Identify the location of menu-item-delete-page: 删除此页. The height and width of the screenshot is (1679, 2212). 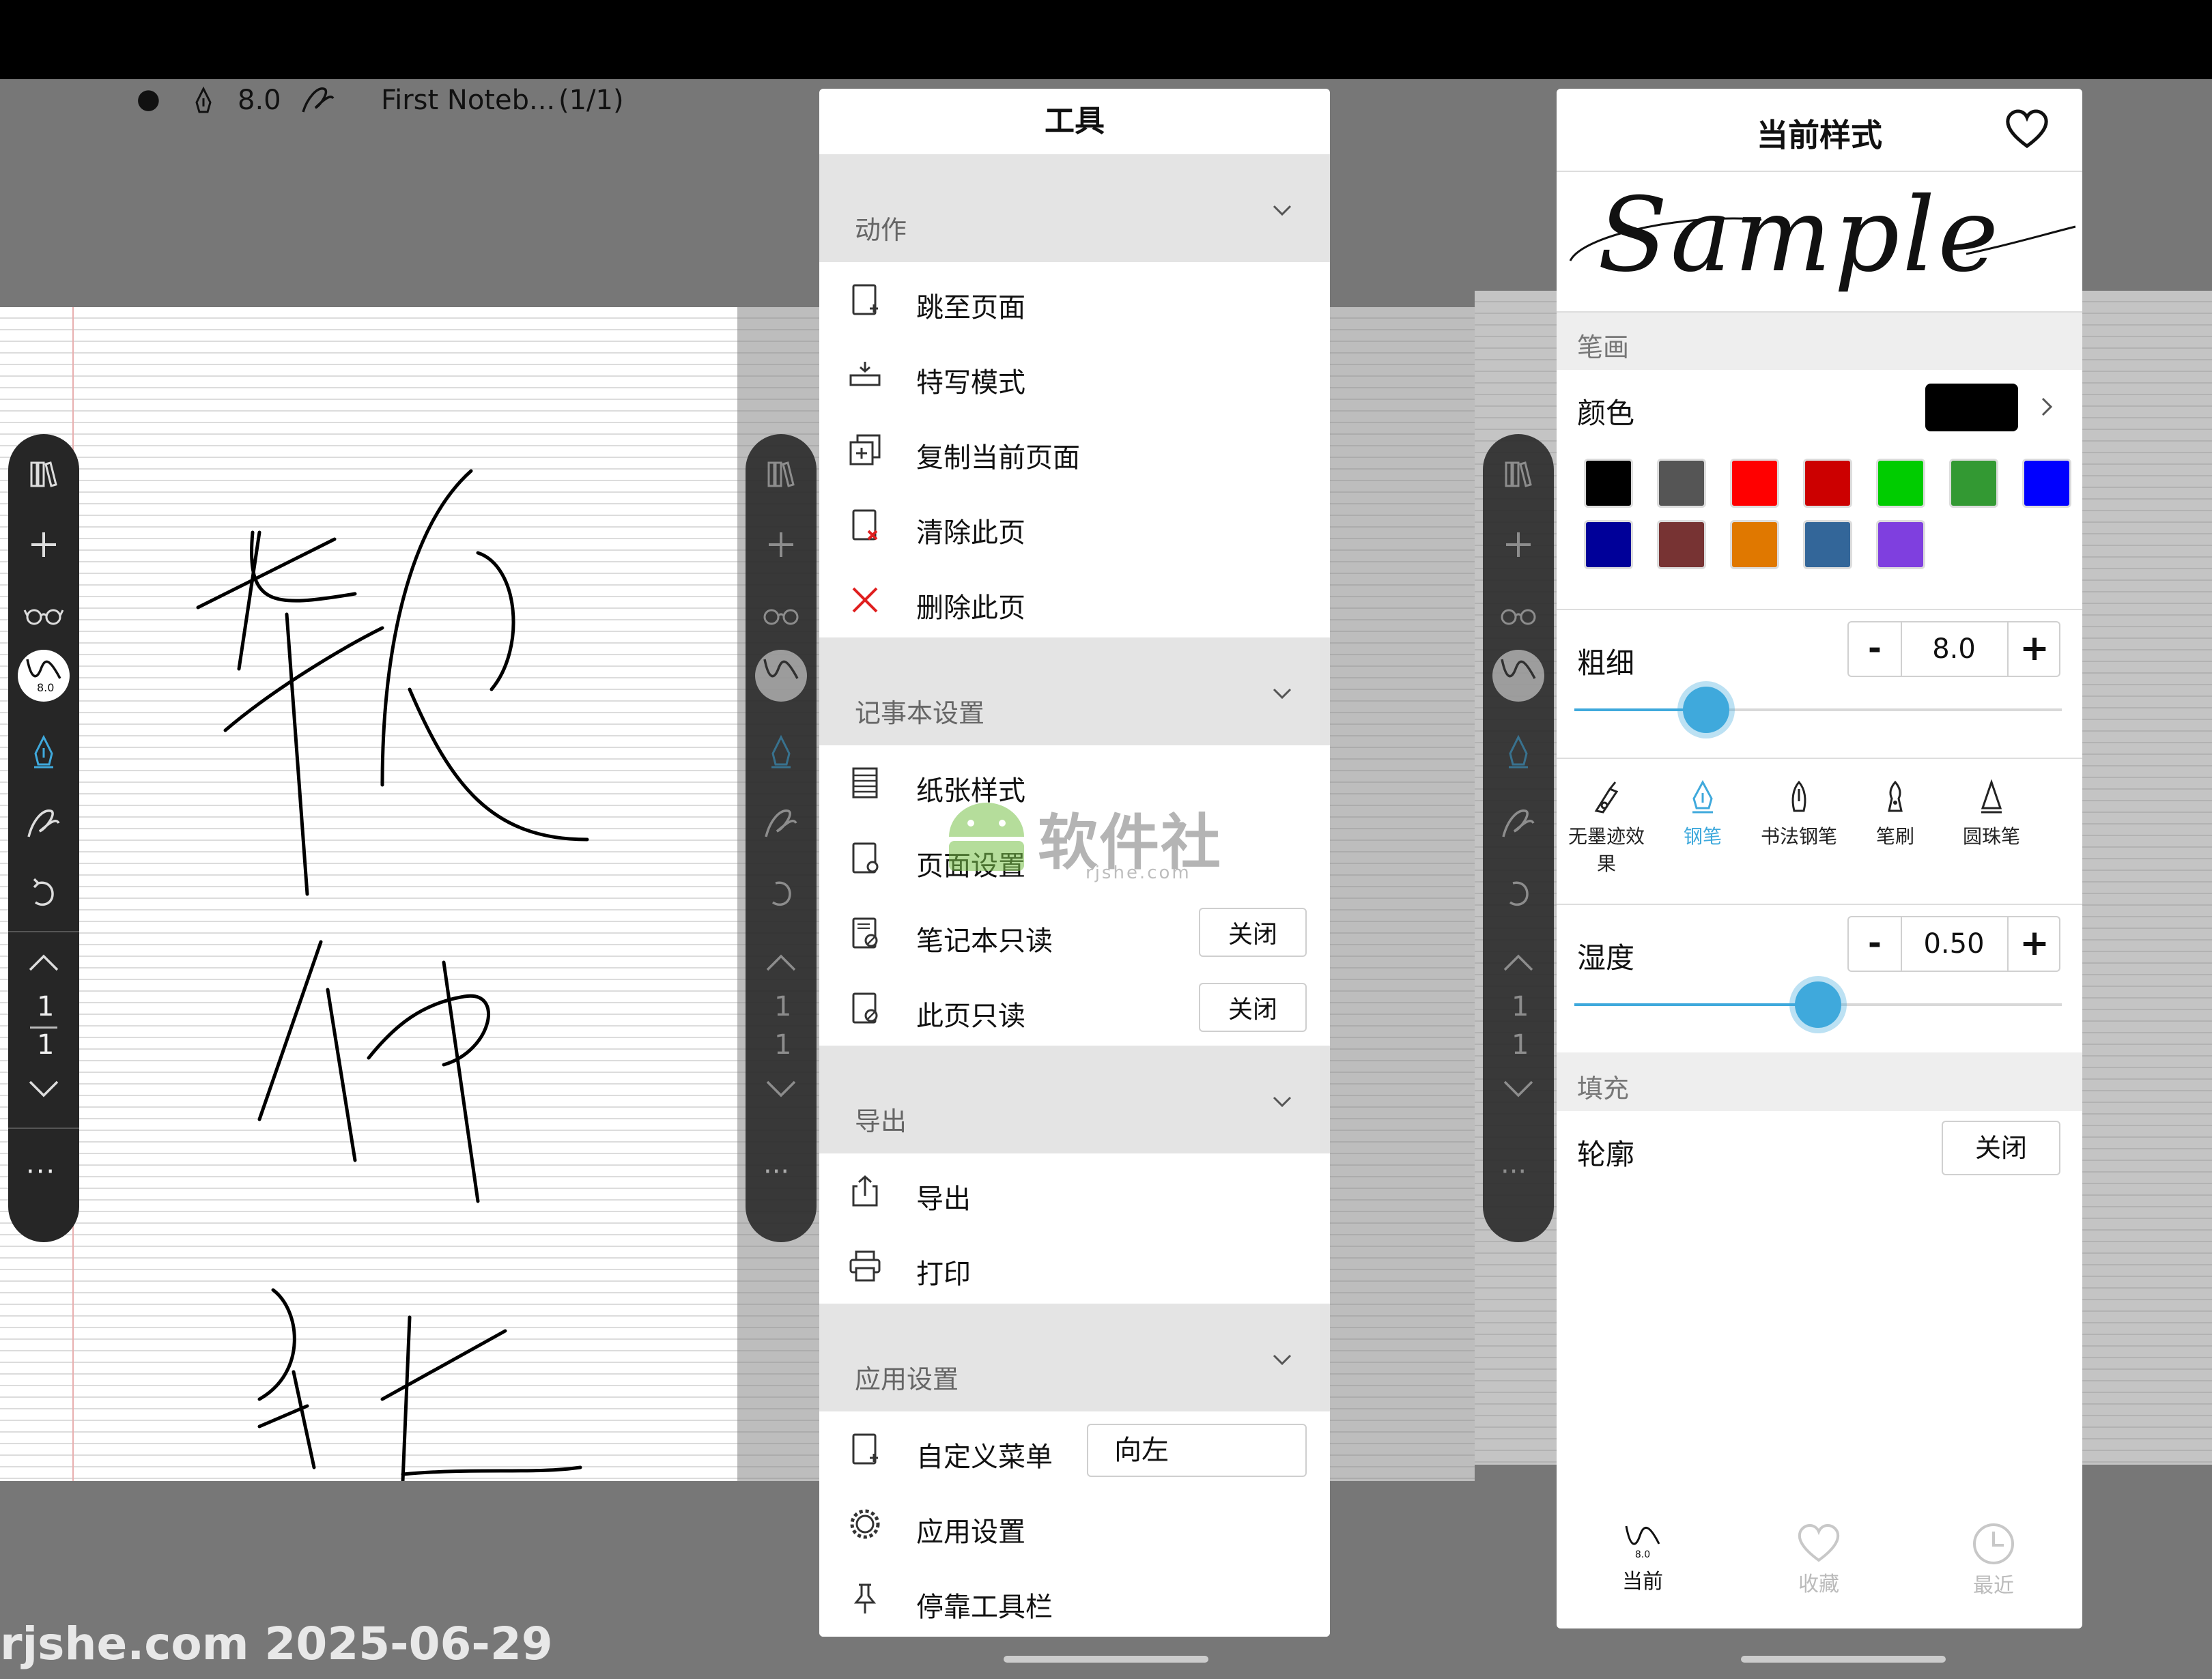
(1074, 600).